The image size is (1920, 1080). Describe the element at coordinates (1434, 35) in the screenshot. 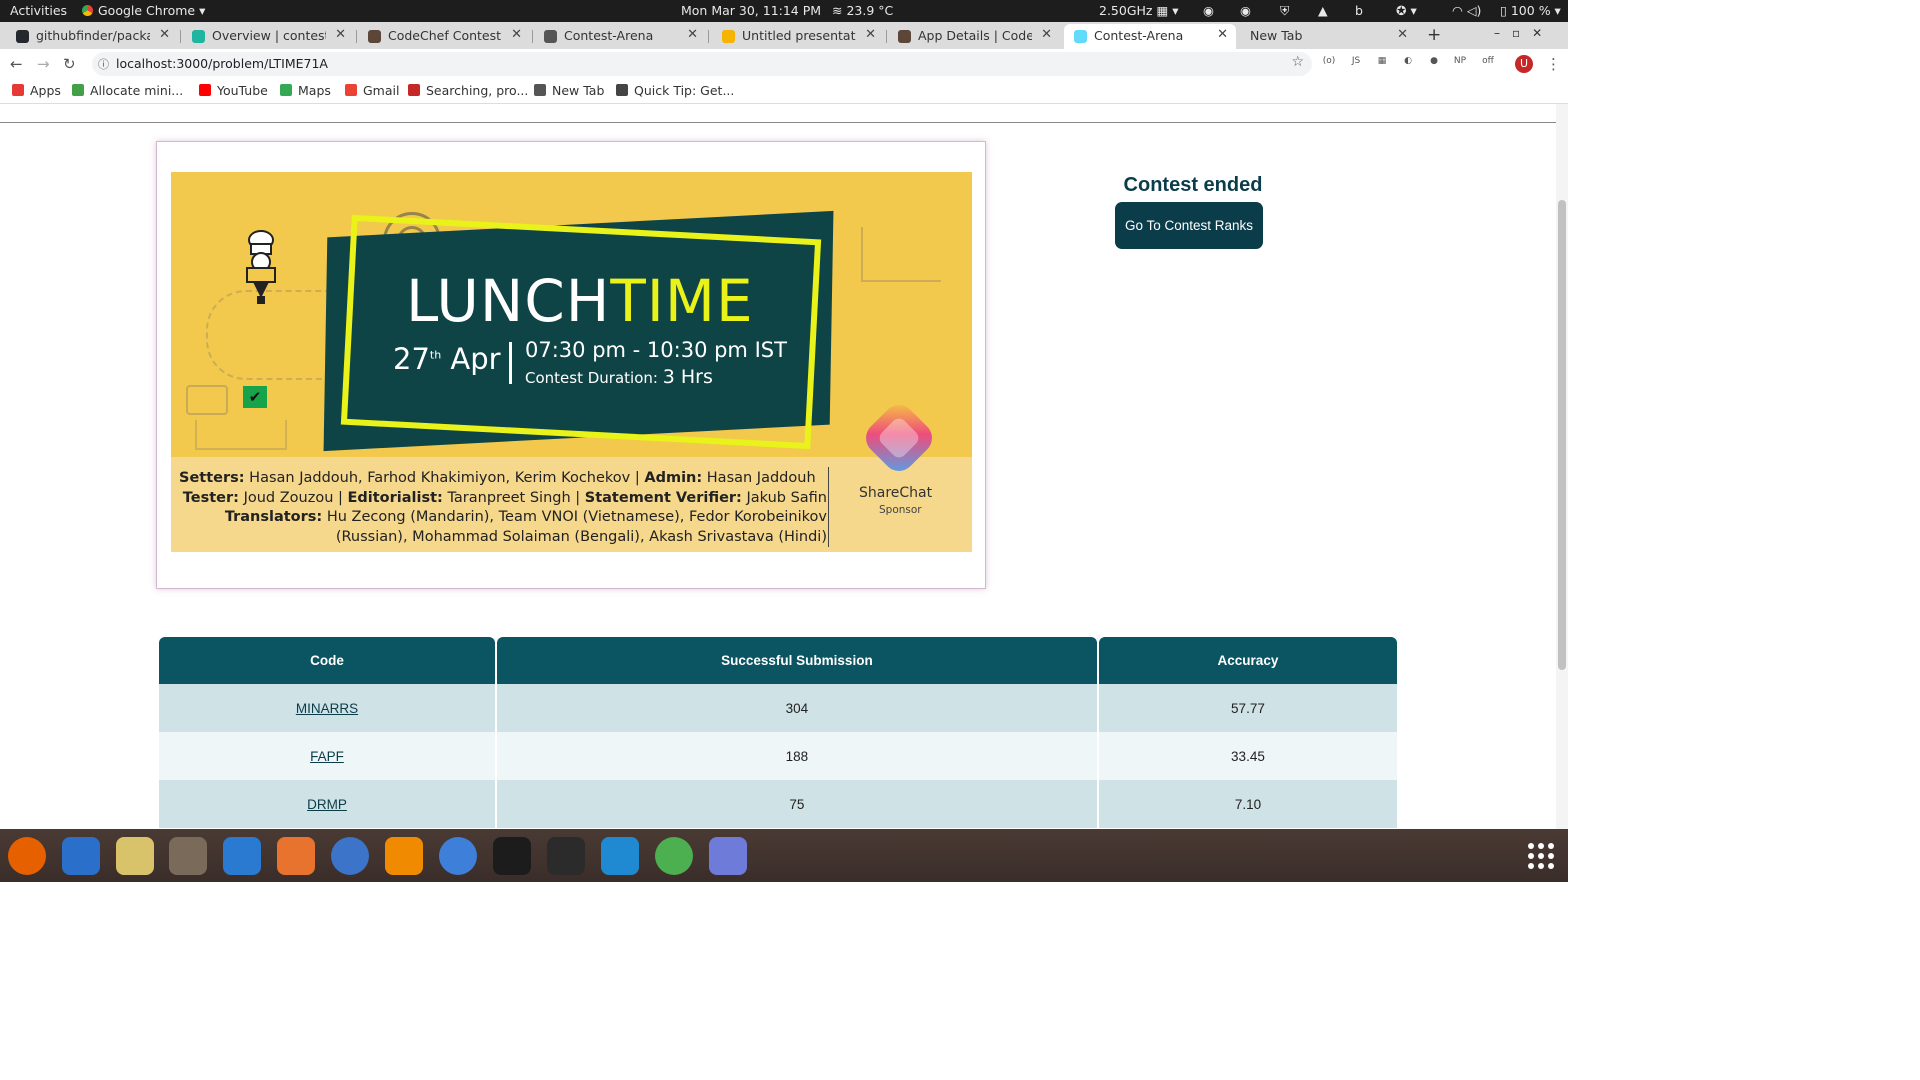

I see `new-tab-button: +` at that location.